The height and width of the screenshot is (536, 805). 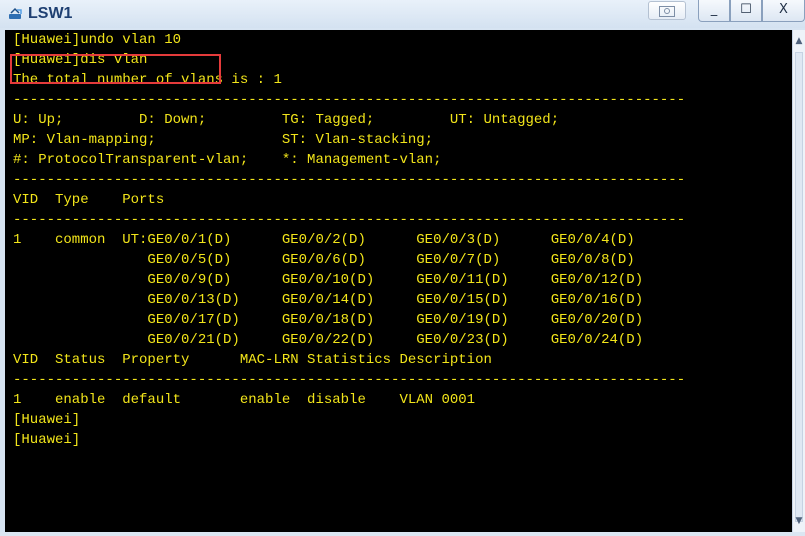 I want to click on close-button: X, so click(x=783, y=11).